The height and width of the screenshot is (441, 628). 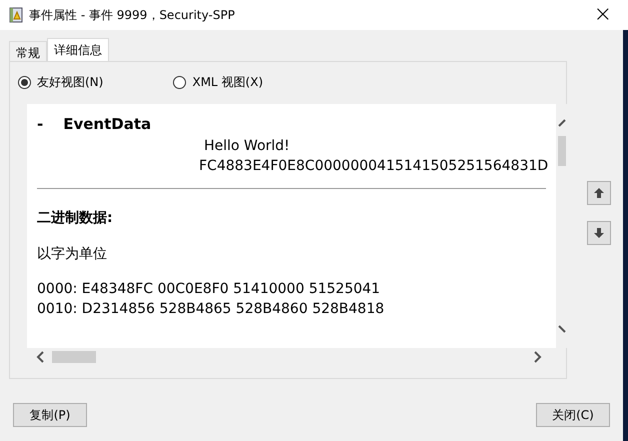 What do you see at coordinates (247, 146) in the screenshot?
I see `event-data-value: Hello World!` at bounding box center [247, 146].